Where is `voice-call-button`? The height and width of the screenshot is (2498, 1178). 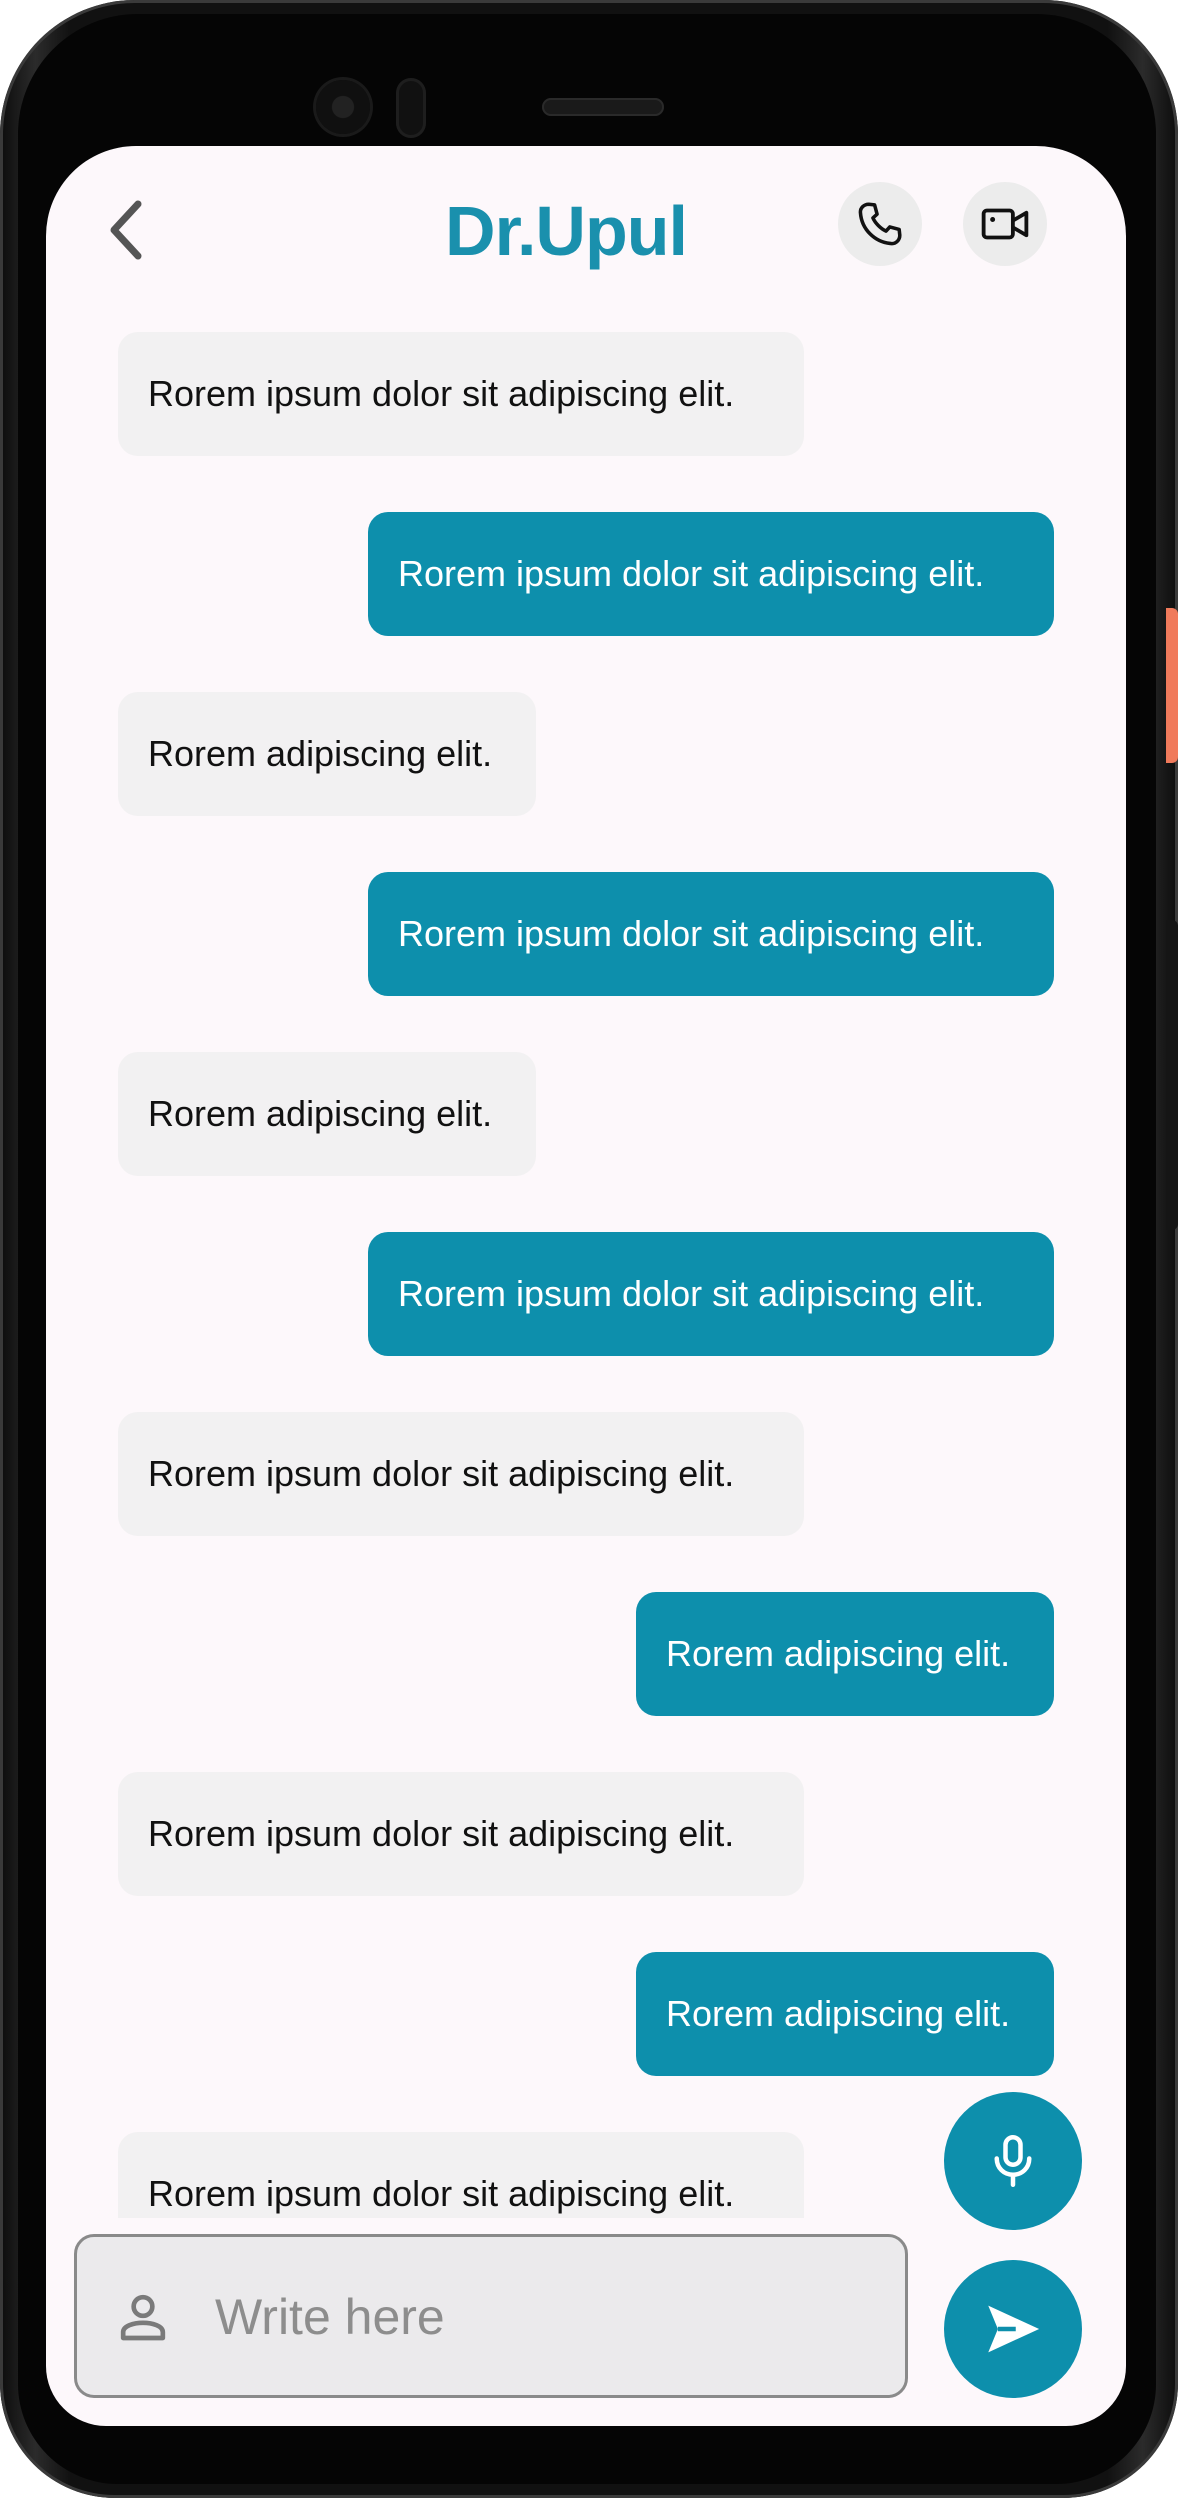 voice-call-button is located at coordinates (880, 224).